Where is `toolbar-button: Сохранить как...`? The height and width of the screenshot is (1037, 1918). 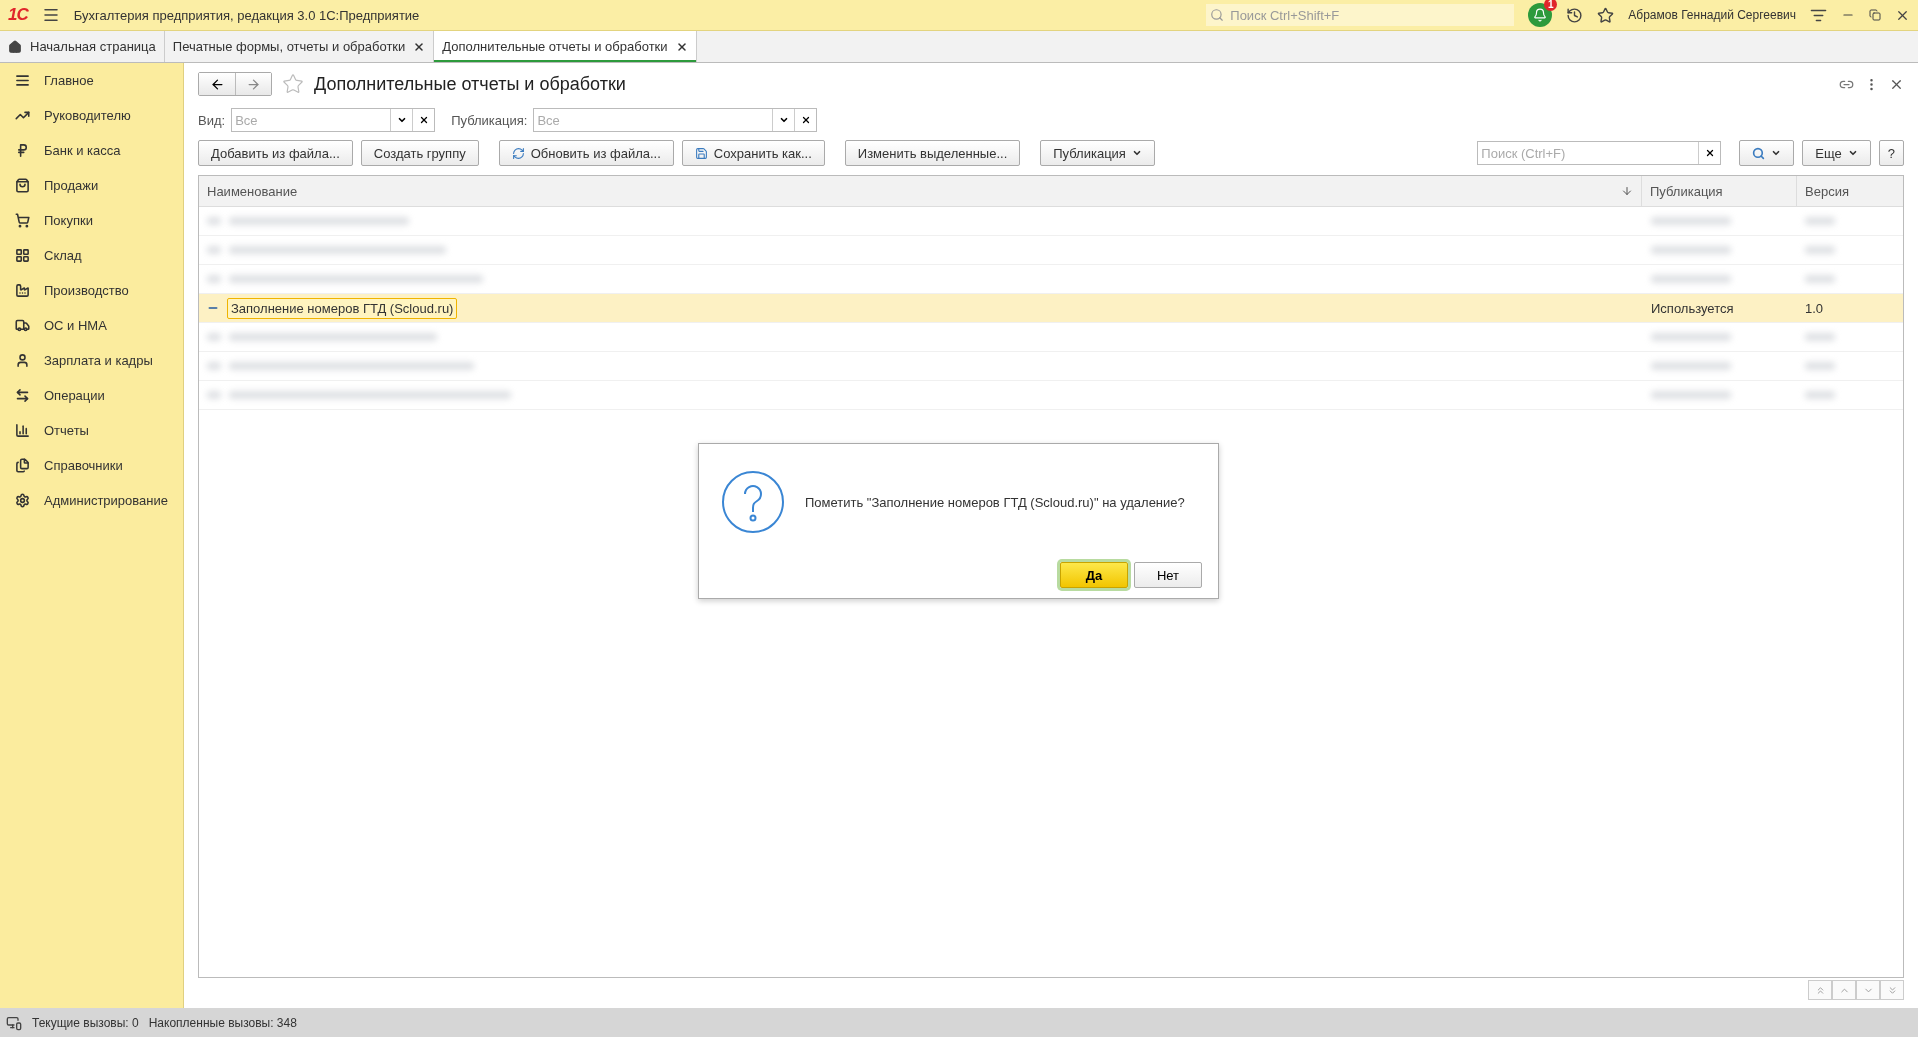
toolbar-button: Сохранить как... is located at coordinates (753, 153).